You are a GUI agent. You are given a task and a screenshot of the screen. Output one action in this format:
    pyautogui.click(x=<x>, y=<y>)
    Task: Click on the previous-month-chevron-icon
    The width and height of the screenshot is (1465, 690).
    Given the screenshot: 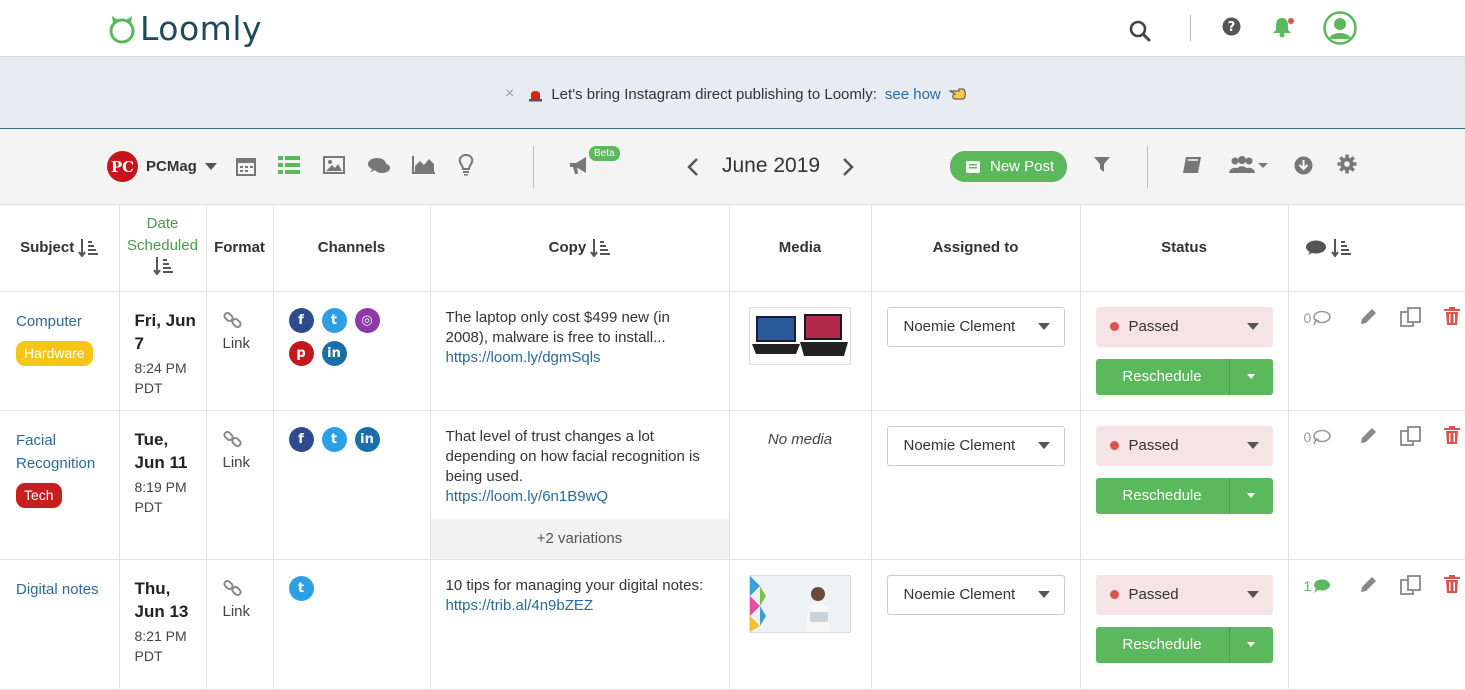 What is the action you would take?
    pyautogui.click(x=693, y=167)
    